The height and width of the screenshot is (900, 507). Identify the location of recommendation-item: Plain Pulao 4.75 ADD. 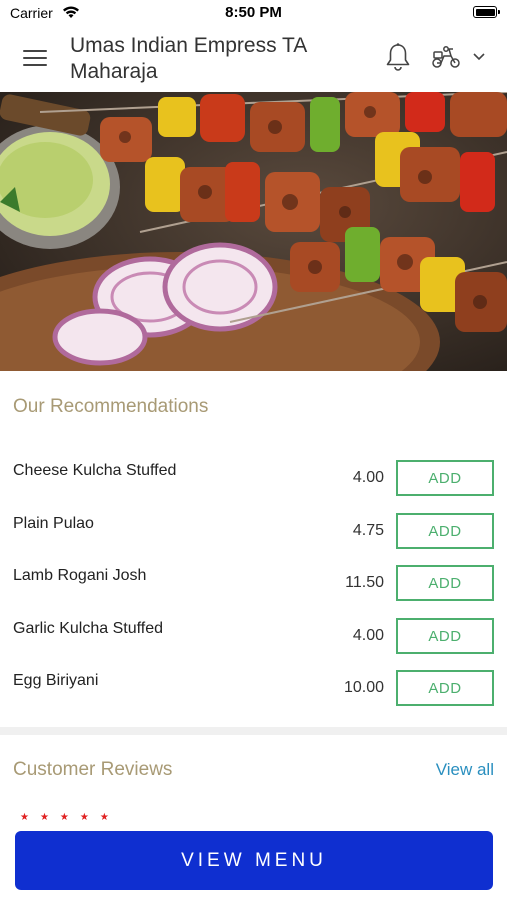
(253, 539).